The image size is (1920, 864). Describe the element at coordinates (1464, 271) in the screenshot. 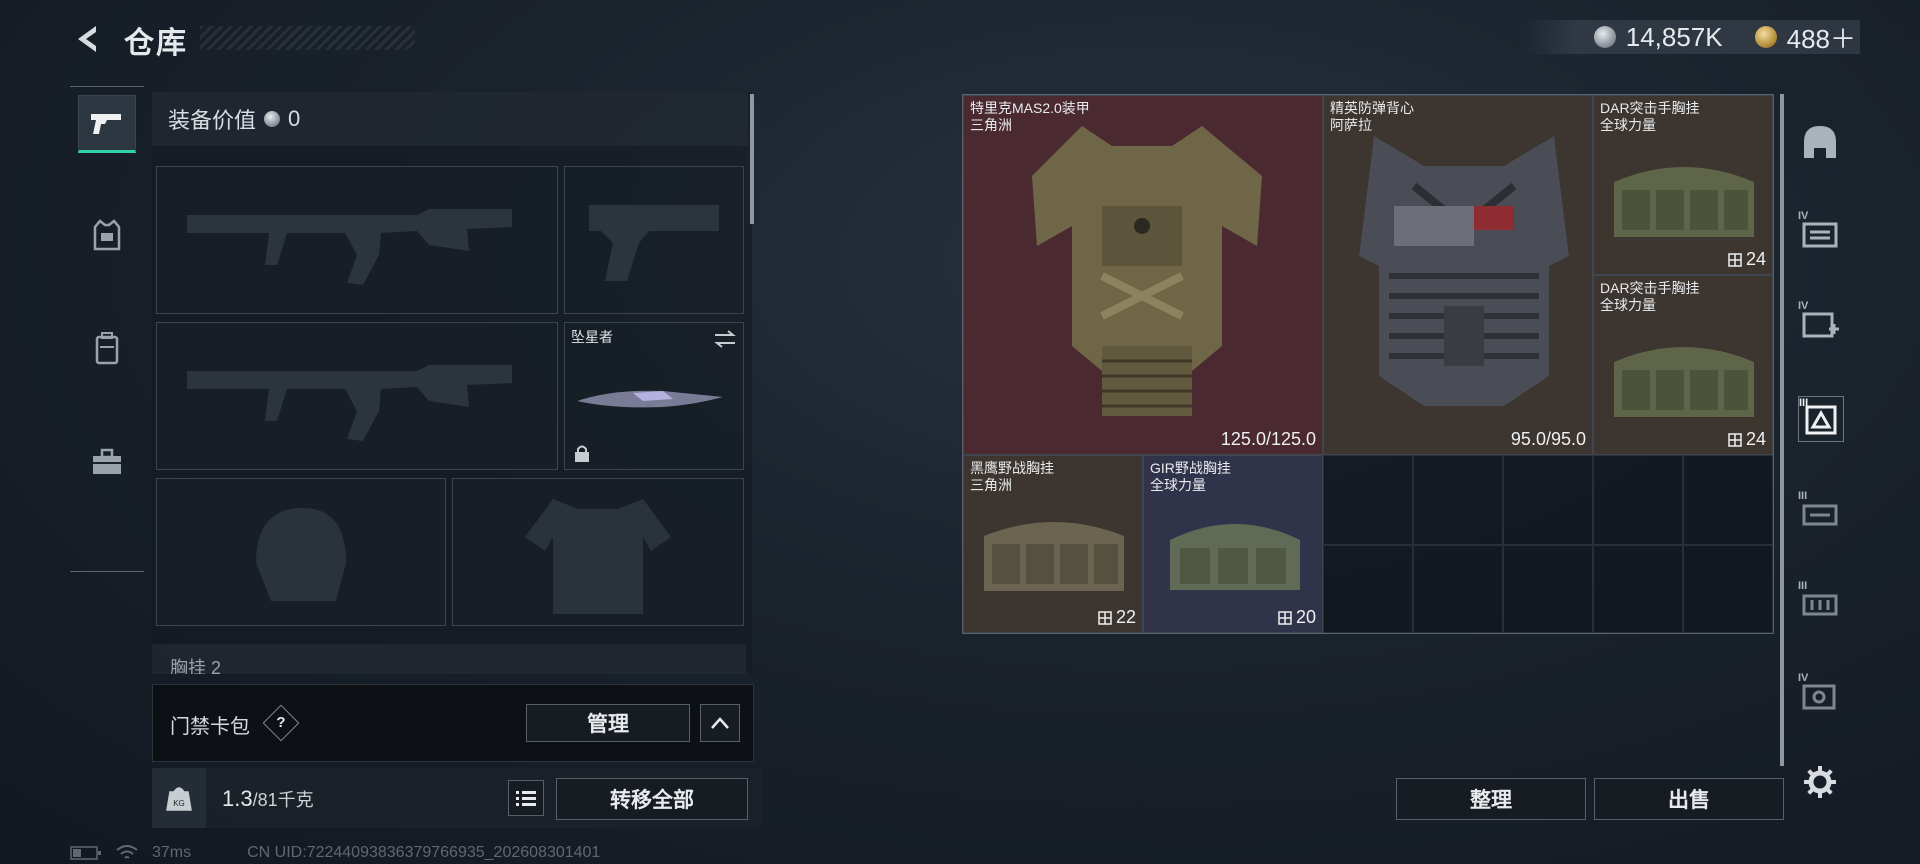

I see `vest-image` at that location.